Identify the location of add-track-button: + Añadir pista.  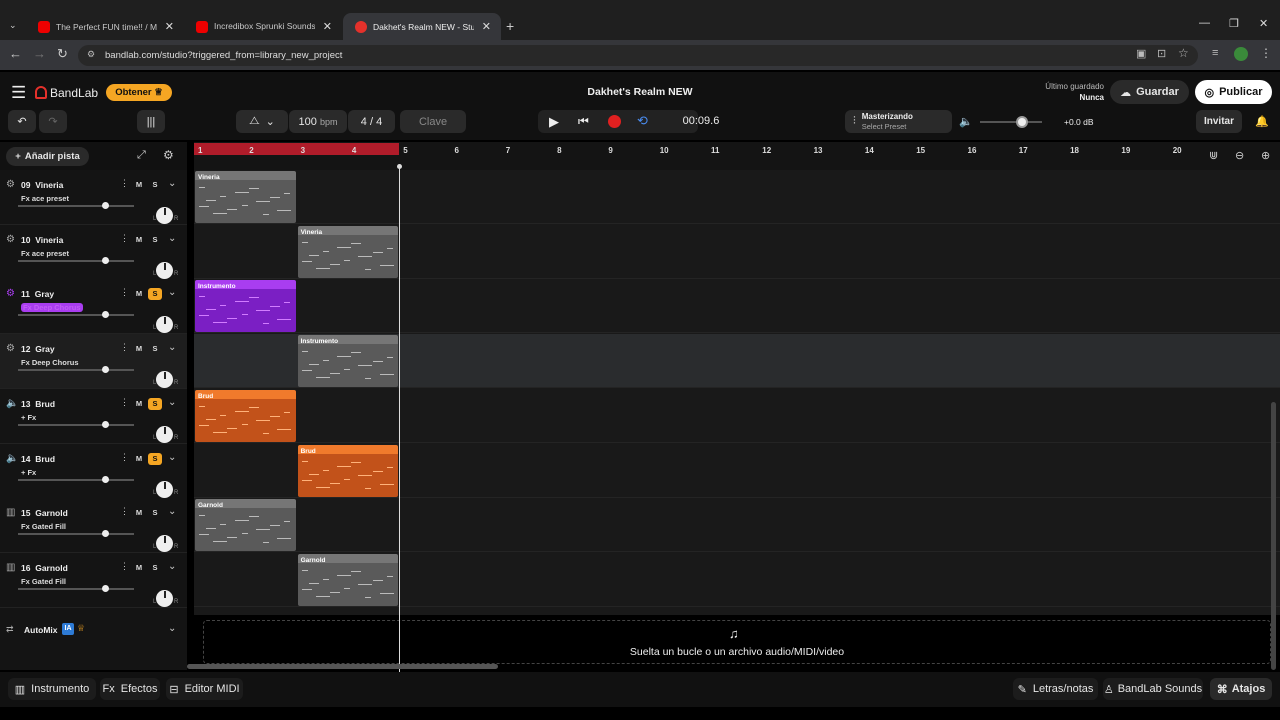
(47, 156).